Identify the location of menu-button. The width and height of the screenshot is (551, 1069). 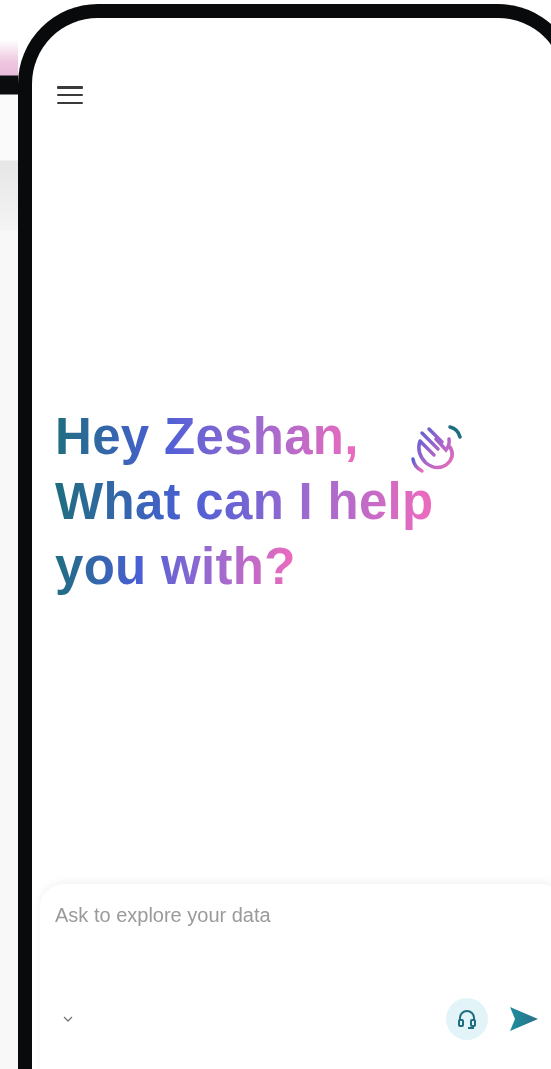
(70, 95).